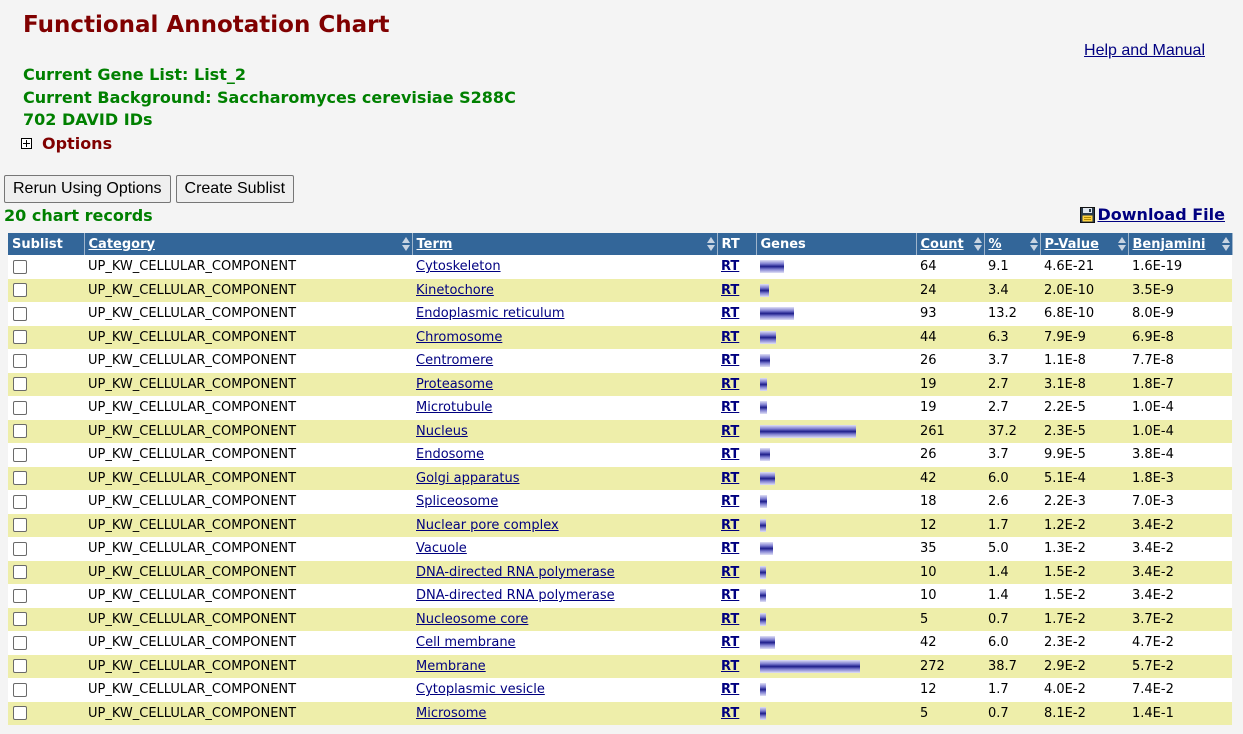 The height and width of the screenshot is (734, 1243). I want to click on term-link: Cell membrane, so click(466, 642).